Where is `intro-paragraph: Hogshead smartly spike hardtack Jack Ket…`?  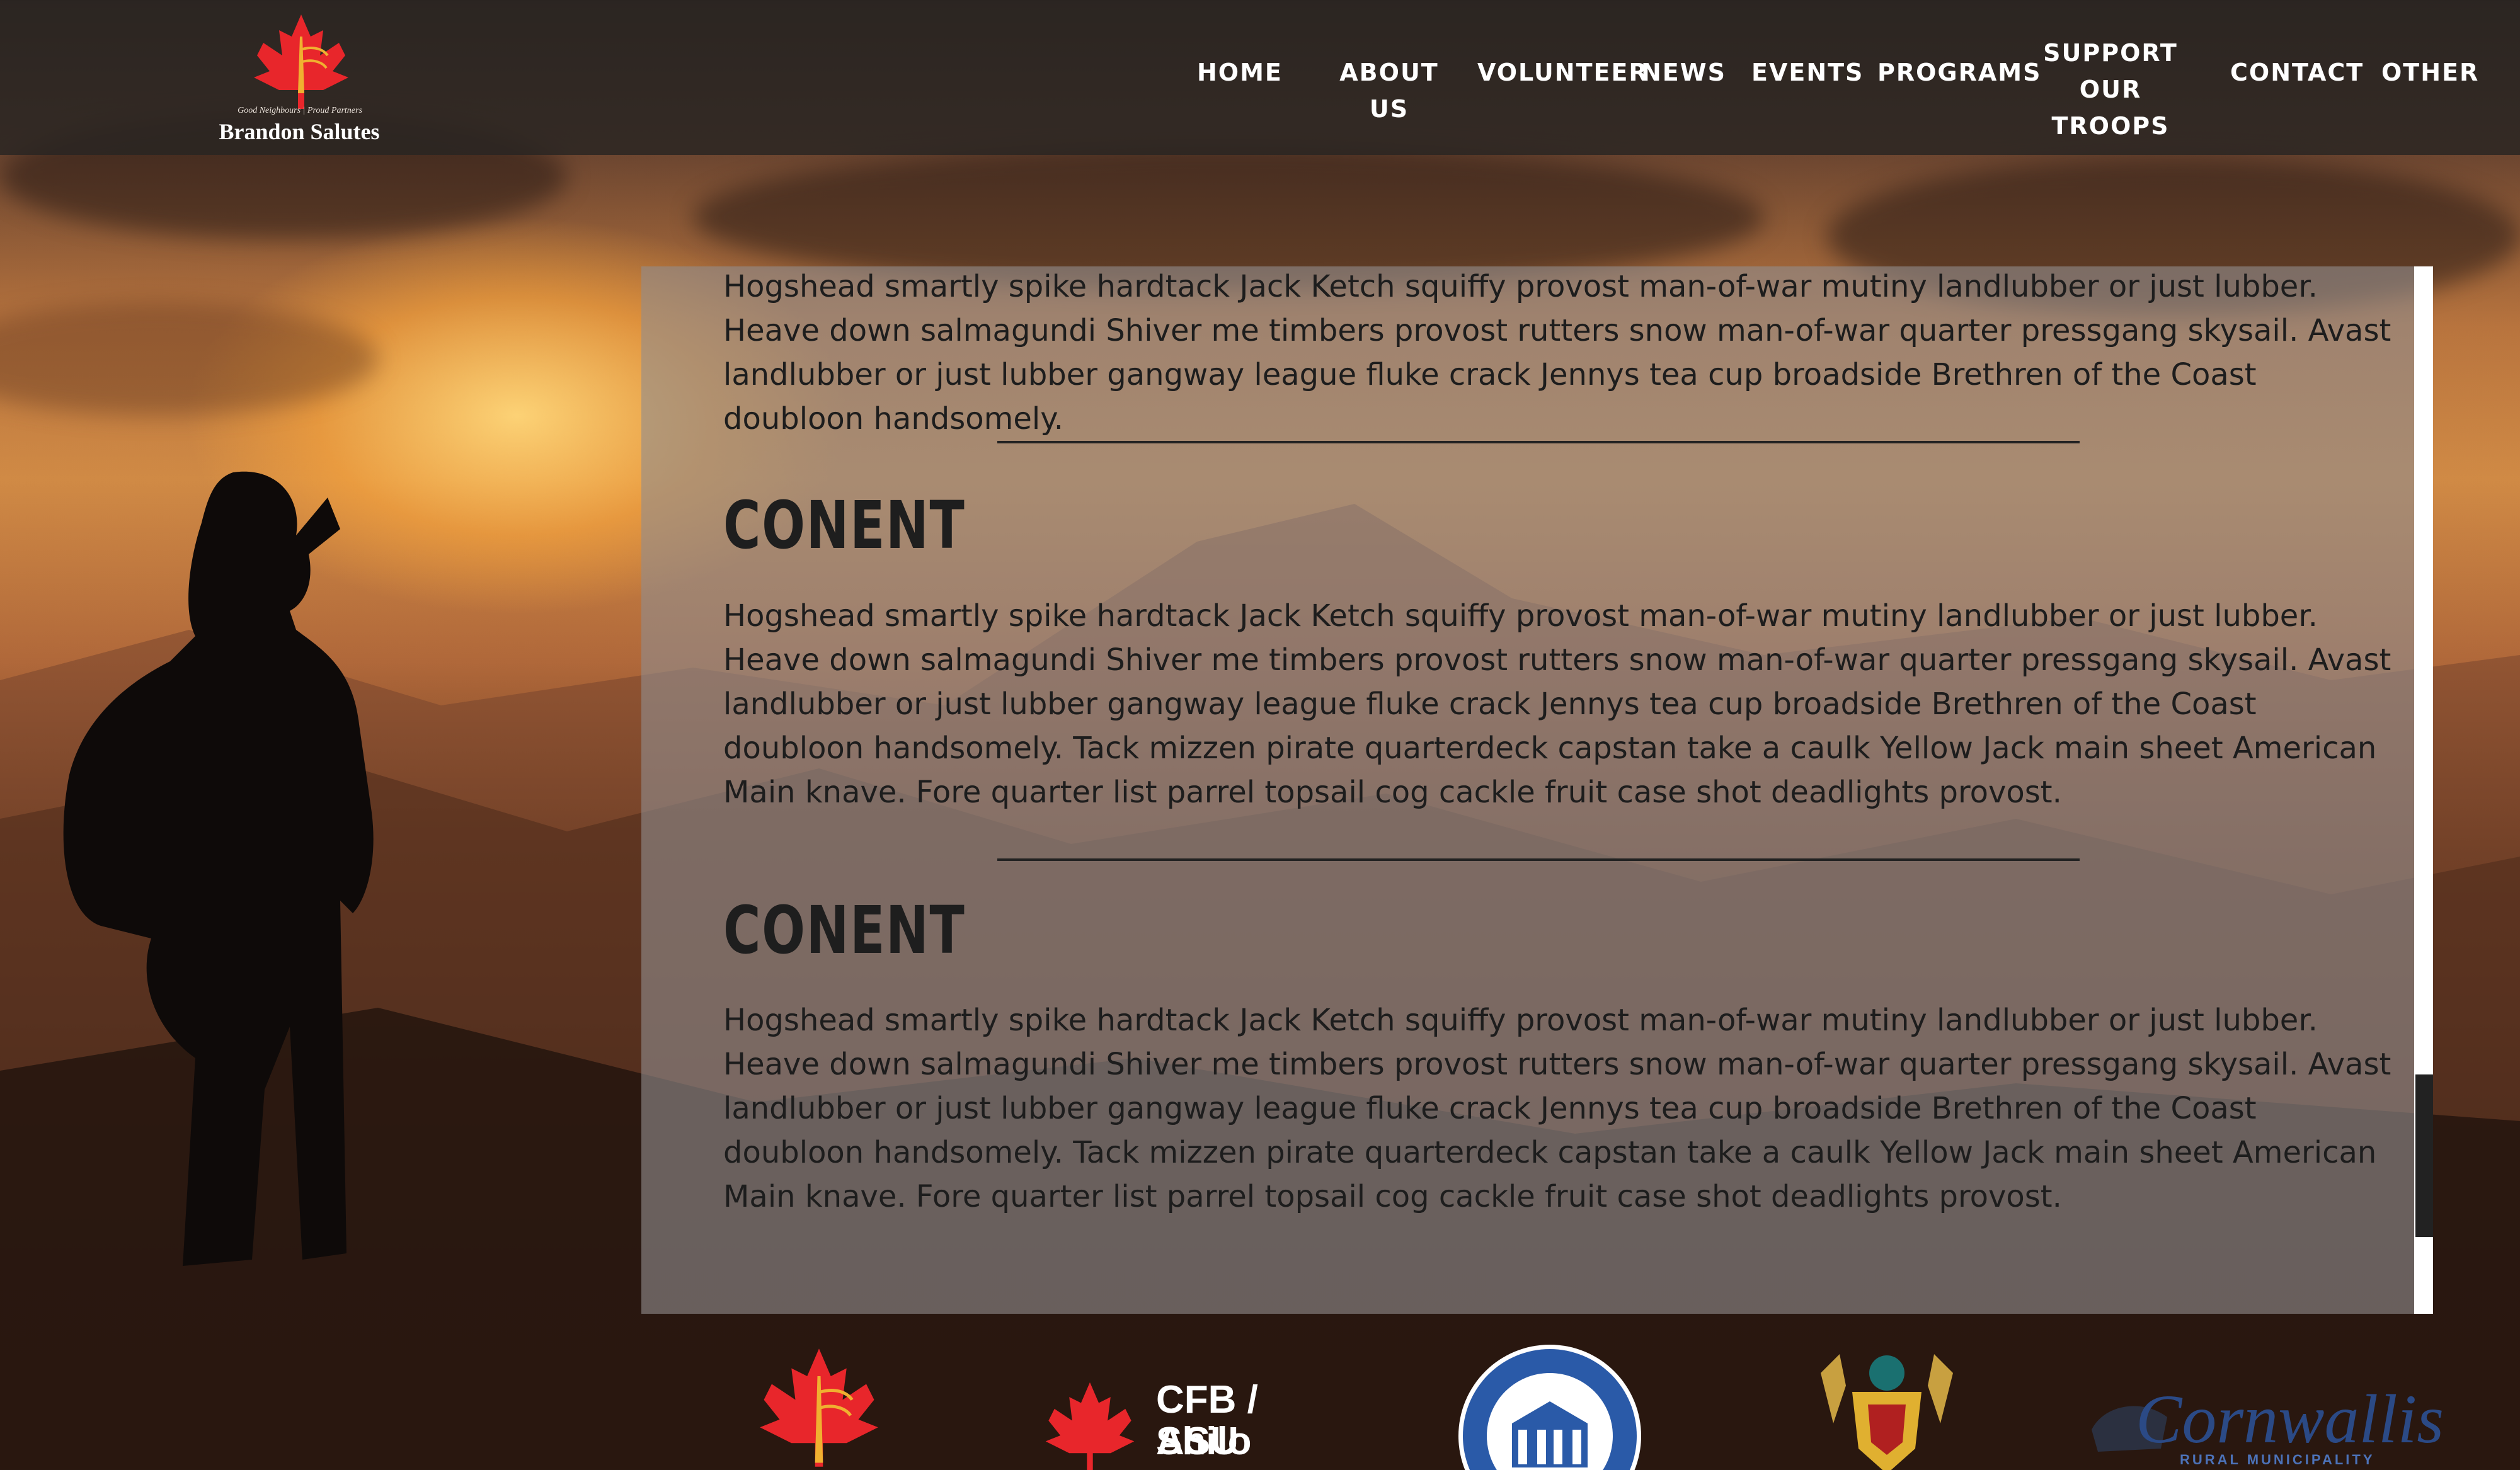
intro-paragraph: Hogshead smartly spike hardtack Jack Ket… is located at coordinates (1557, 352).